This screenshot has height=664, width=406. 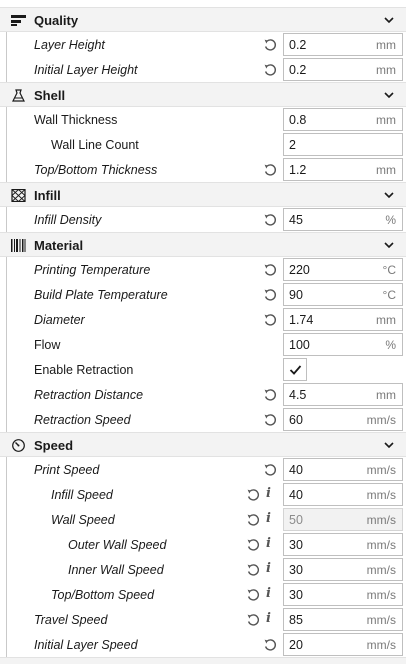 I want to click on setting-row-retraction-distance: Retraction Distance 4.5 mm, so click(x=203, y=394).